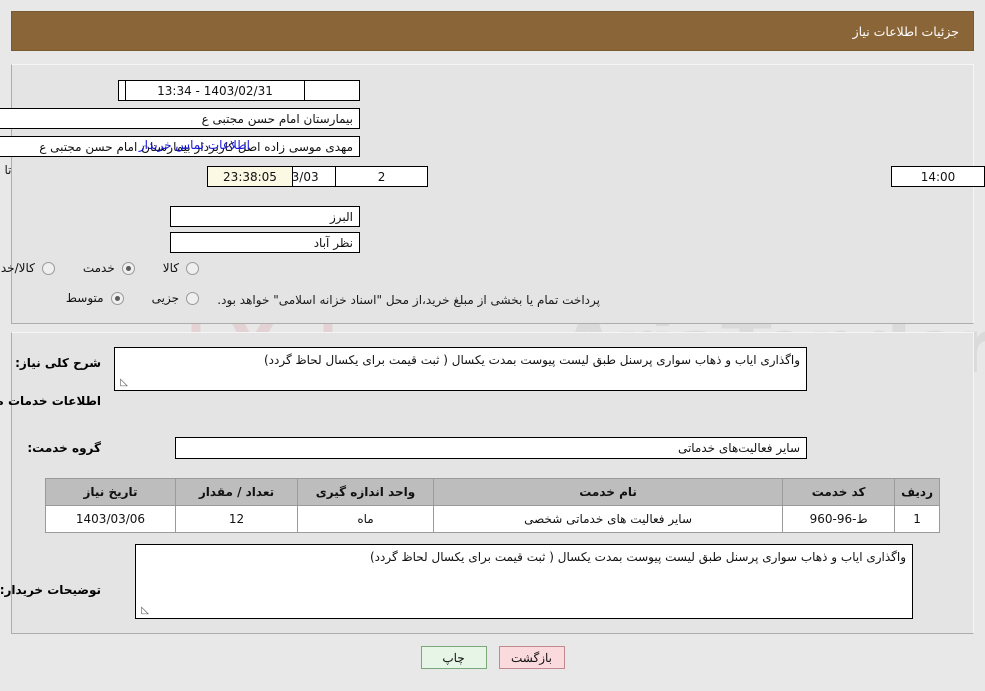 Image resolution: width=985 pixels, height=691 pixels. What do you see at coordinates (492, 657) in the screenshot?
I see `action-button-bar: بازگشت چاپ` at bounding box center [492, 657].